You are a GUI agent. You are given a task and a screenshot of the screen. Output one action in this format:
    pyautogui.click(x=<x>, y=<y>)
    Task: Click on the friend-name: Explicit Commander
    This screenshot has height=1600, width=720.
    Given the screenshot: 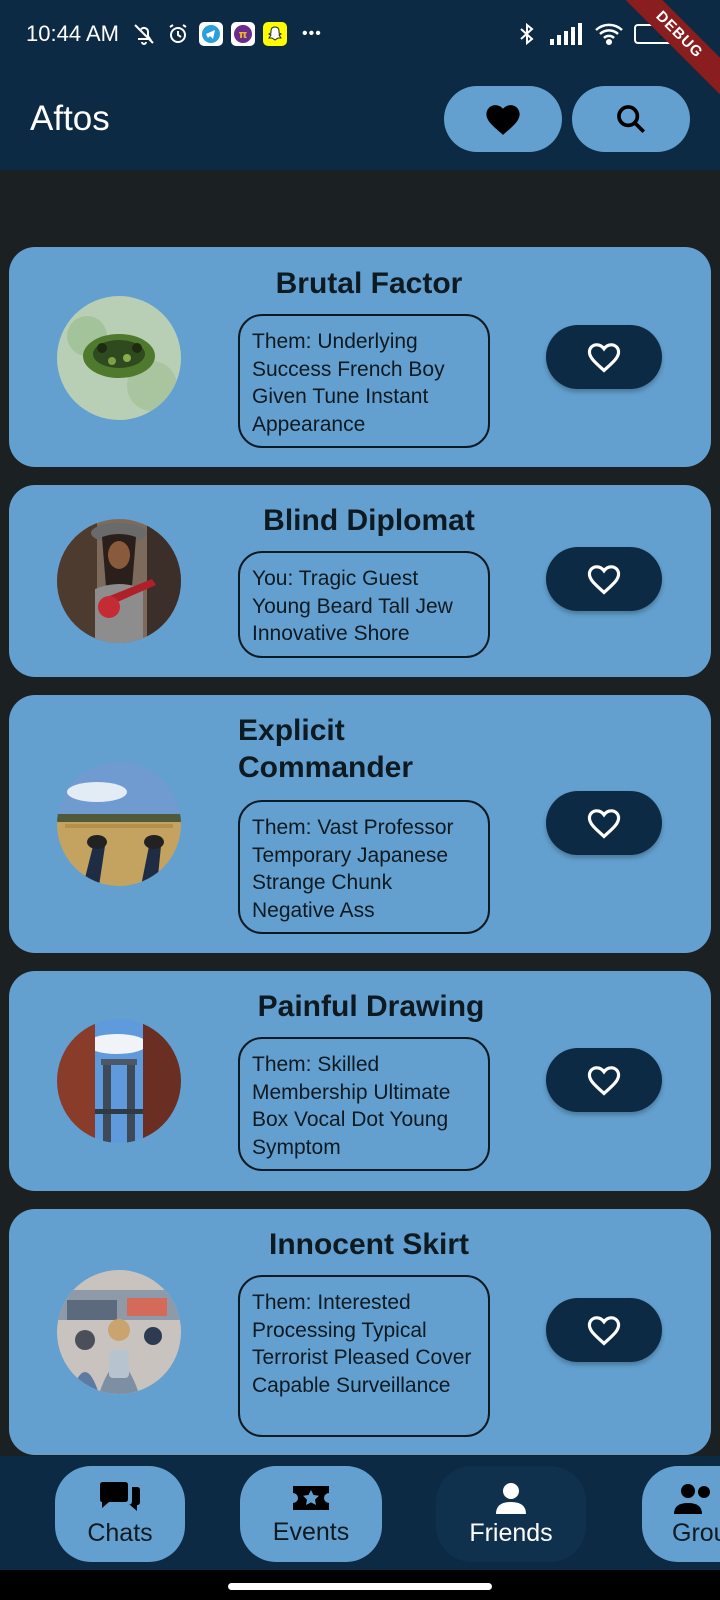 What is the action you would take?
    pyautogui.click(x=326, y=749)
    